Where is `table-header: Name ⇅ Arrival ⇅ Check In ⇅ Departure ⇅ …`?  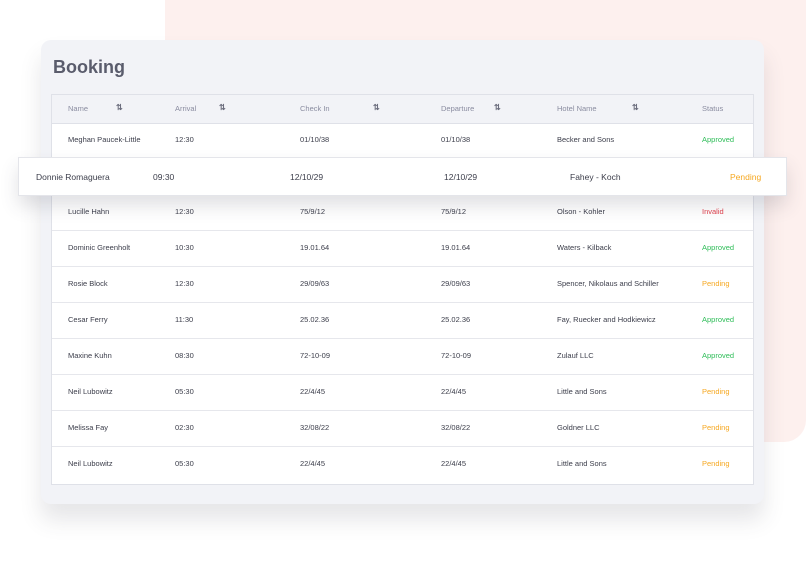
table-header: Name ⇅ Arrival ⇅ Check In ⇅ Departure ⇅ … is located at coordinates (402, 109).